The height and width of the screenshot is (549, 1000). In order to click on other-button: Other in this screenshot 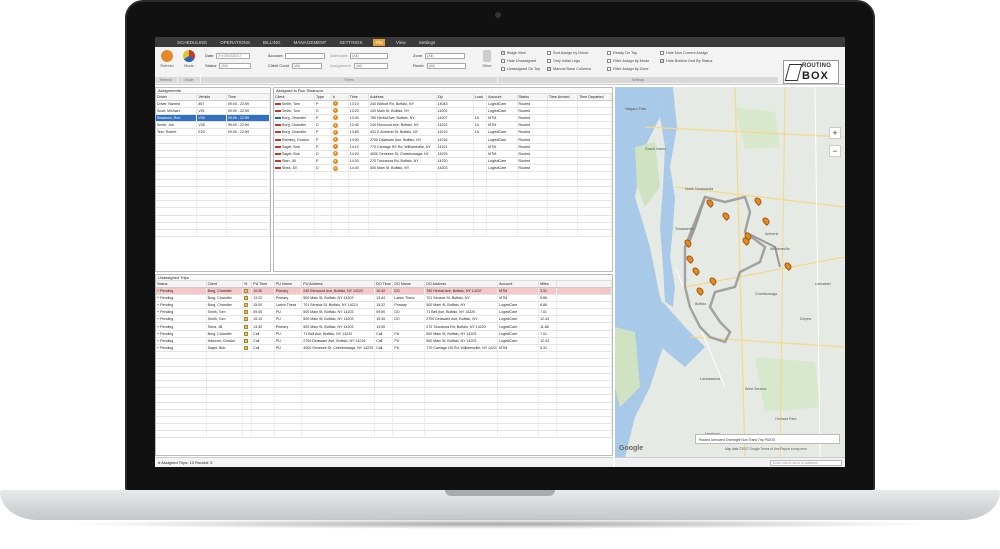, I will do `click(487, 61)`.